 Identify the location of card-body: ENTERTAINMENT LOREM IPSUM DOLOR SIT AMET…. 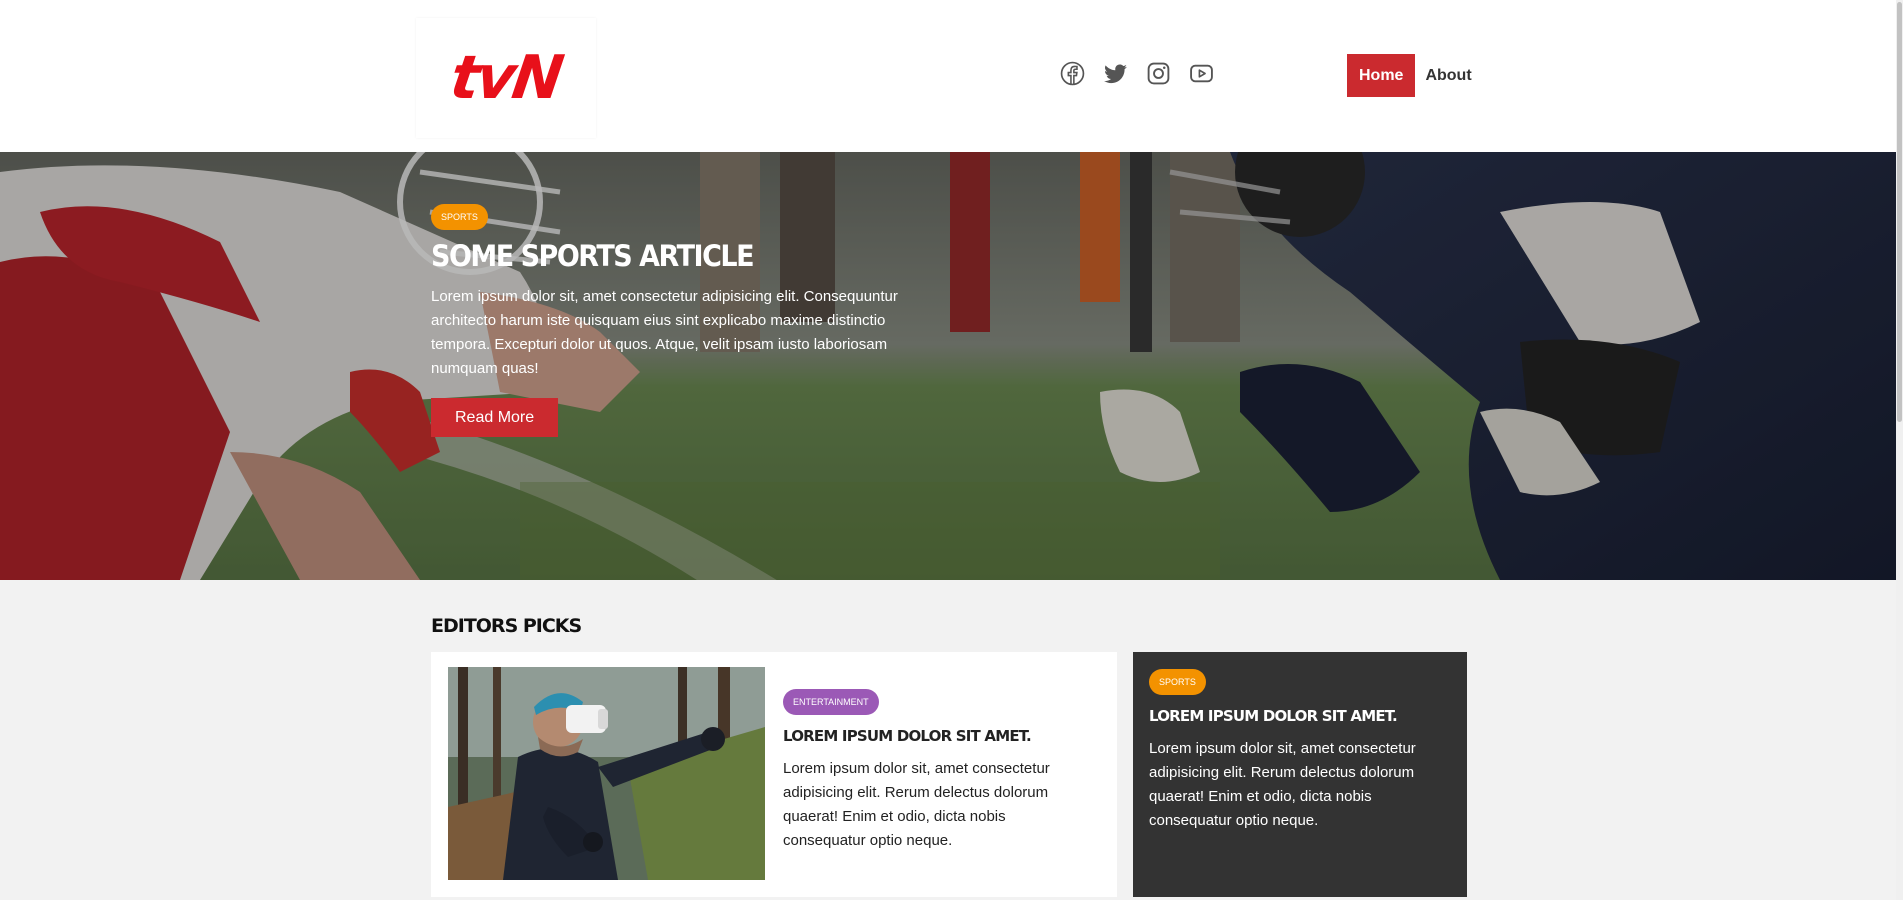
(933, 771).